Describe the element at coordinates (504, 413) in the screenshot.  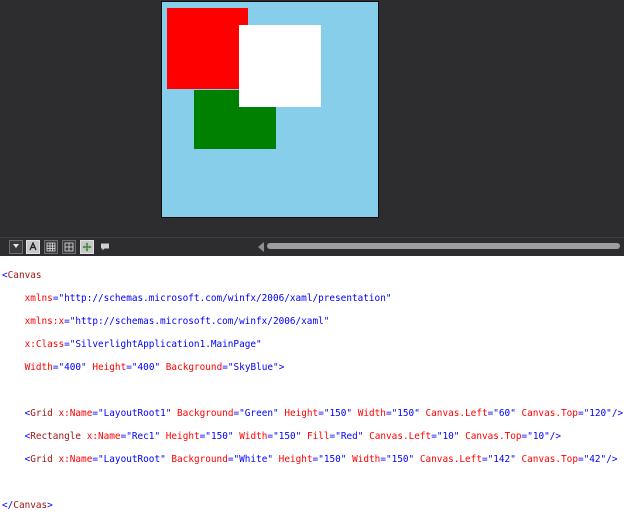
I see `attr-value: "60"` at that location.